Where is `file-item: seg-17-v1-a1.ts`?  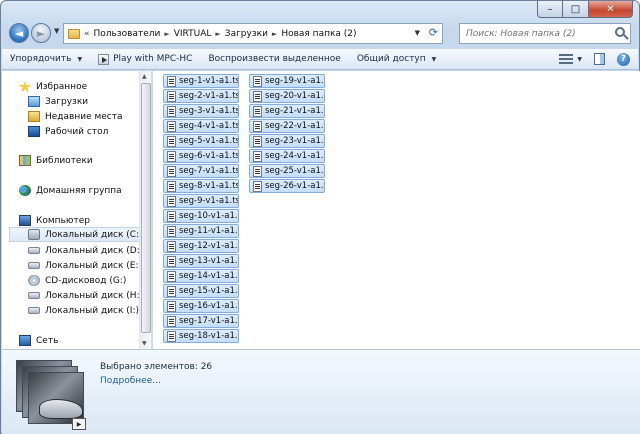
file-item: seg-17-v1-a1.ts is located at coordinates (201, 321).